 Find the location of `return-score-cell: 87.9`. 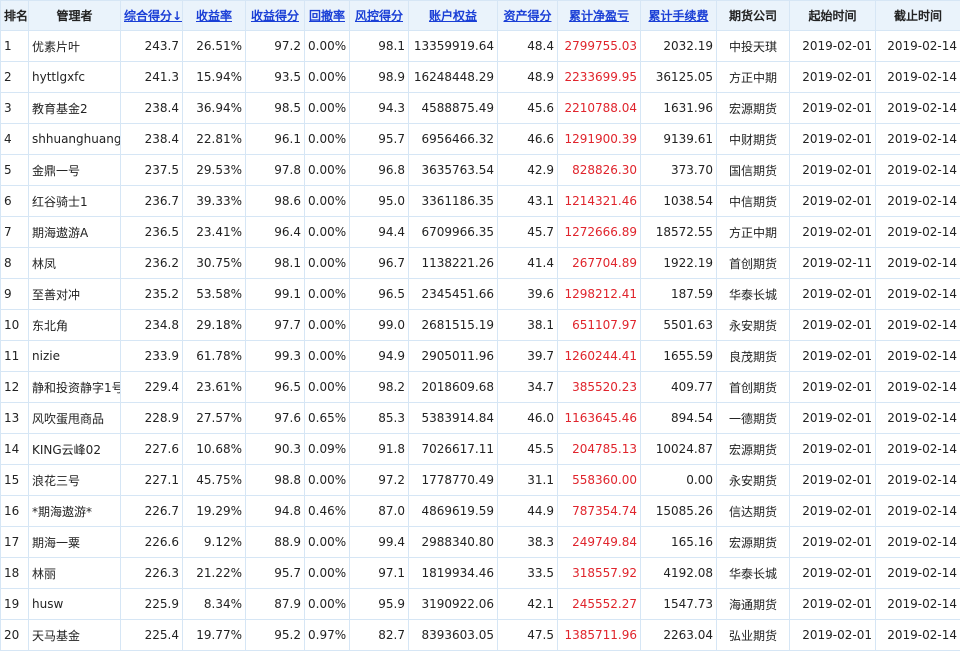

return-score-cell: 87.9 is located at coordinates (275, 604).